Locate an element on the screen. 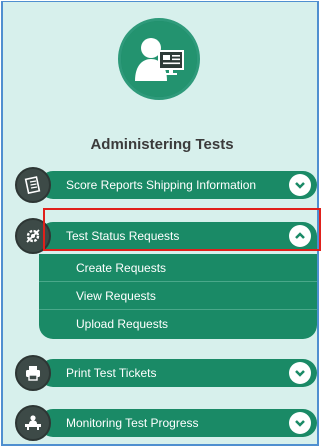  submenu-upload-requests: Upload Requests is located at coordinates (178, 324).